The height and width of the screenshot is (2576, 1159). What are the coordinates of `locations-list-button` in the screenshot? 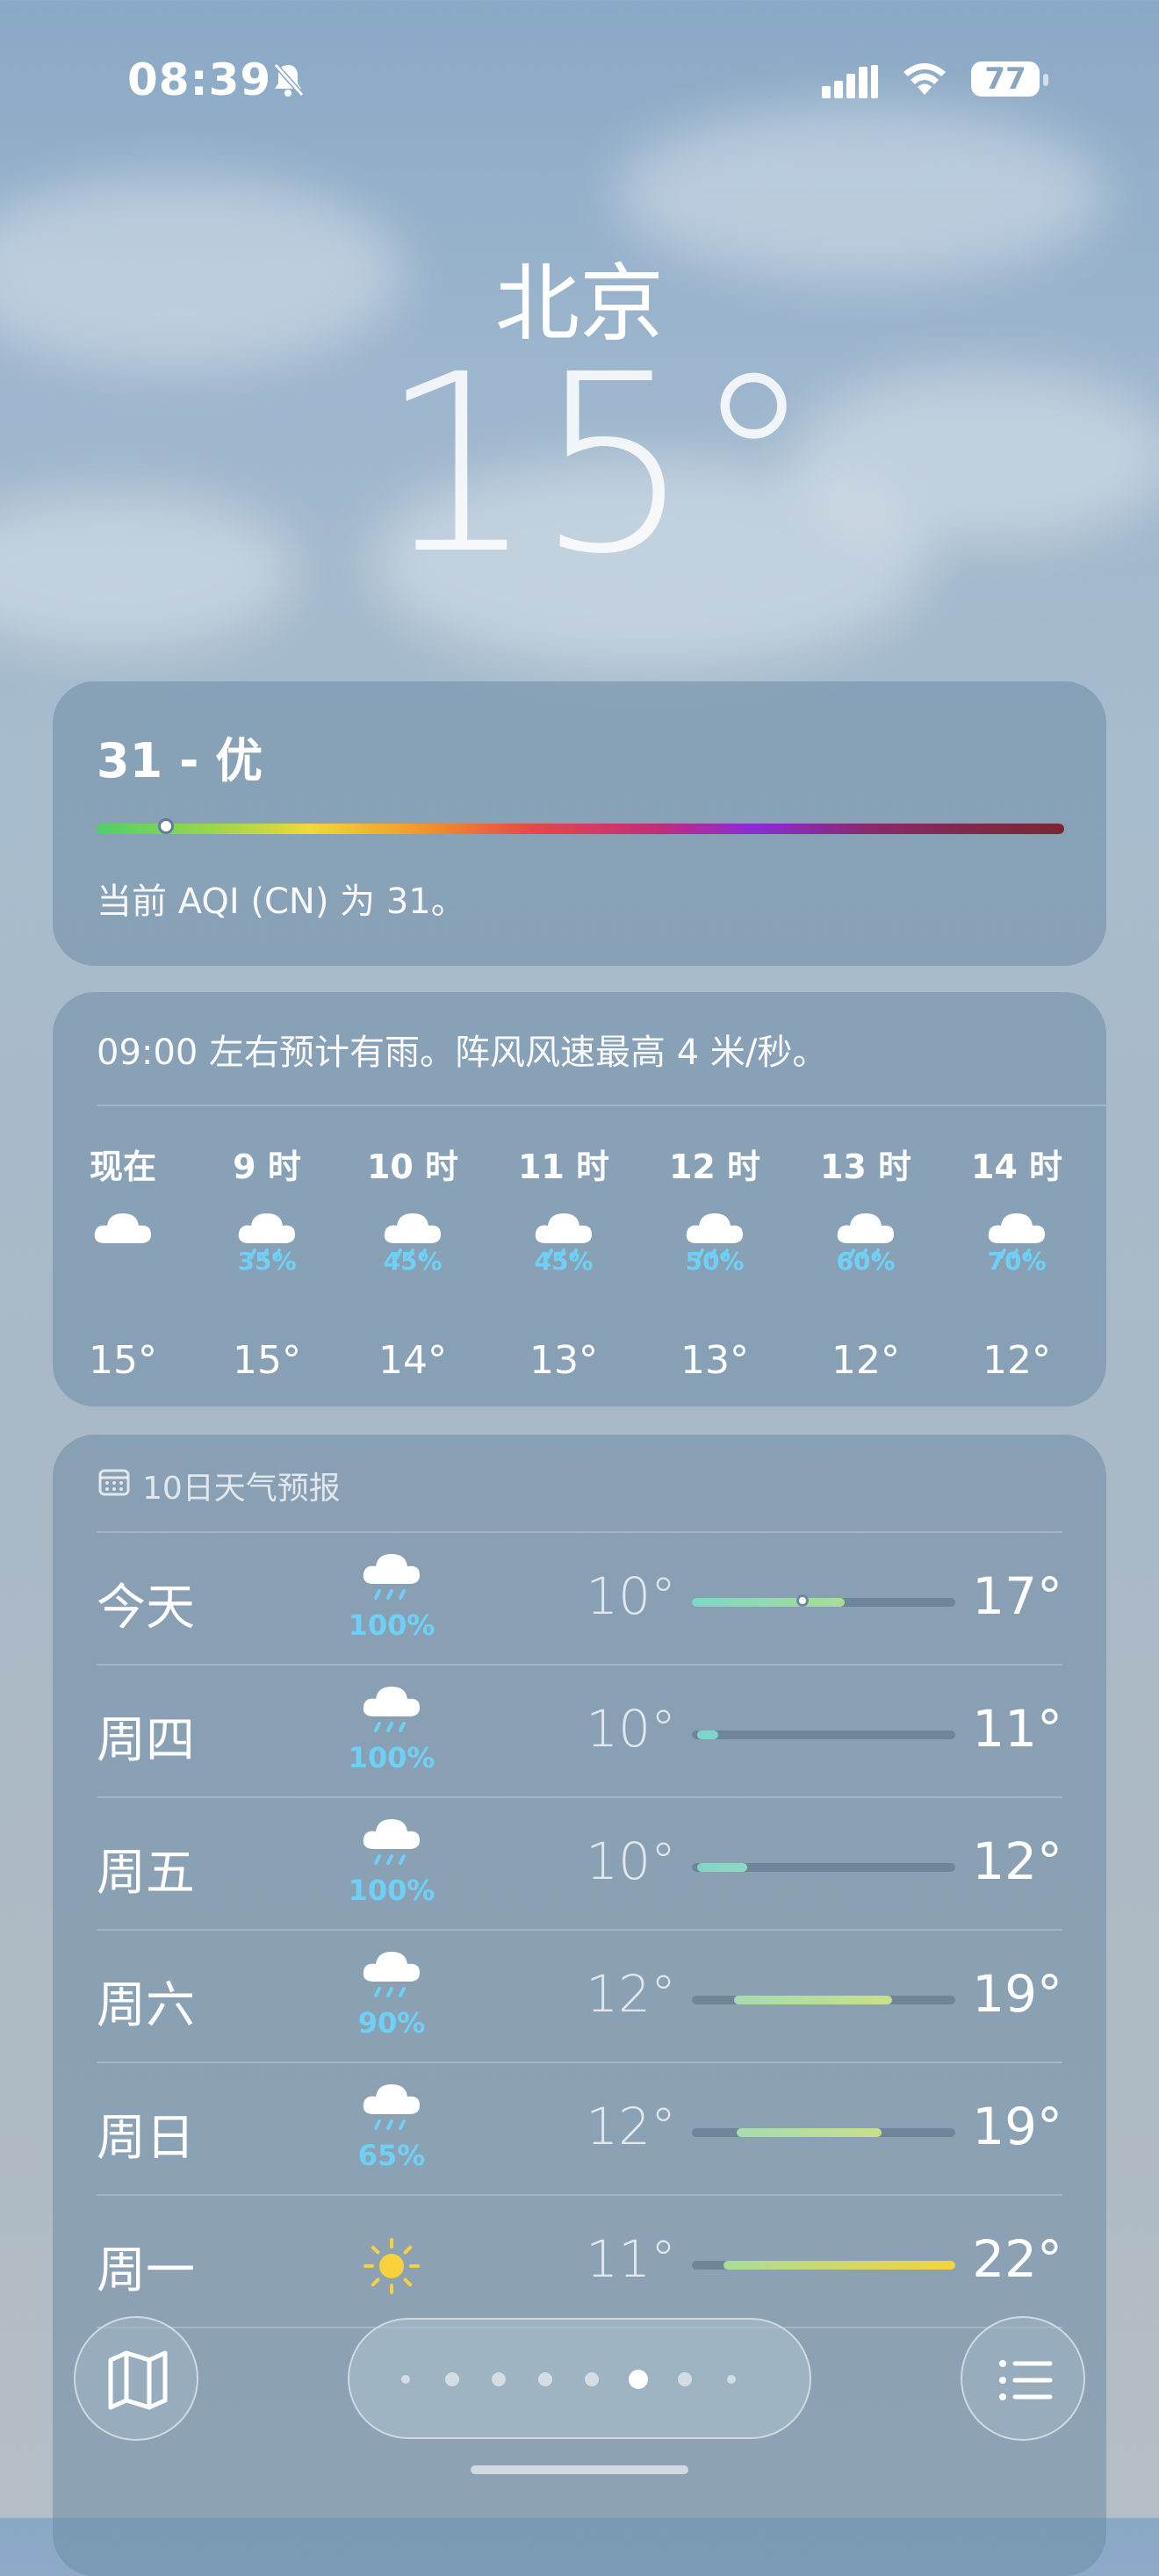 It's located at (1023, 2378).